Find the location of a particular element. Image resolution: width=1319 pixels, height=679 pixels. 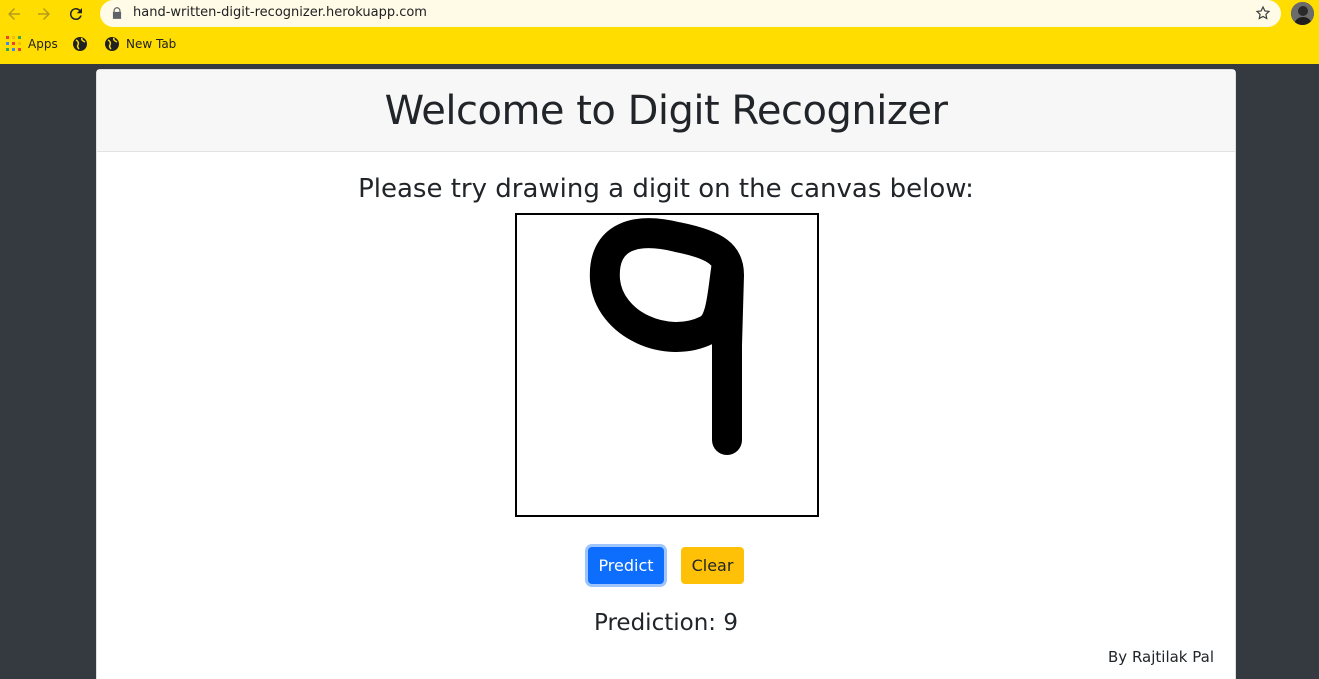

reload-button is located at coordinates (76, 14).